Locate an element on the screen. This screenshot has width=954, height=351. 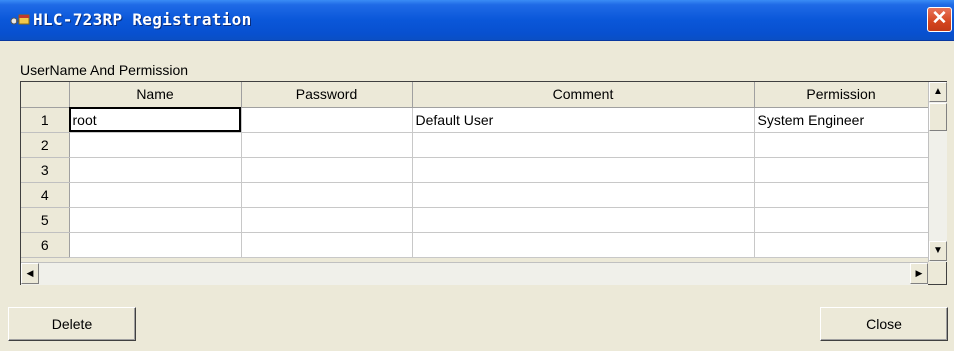
scroll-down-glyph: ▼ is located at coordinates (938, 250).